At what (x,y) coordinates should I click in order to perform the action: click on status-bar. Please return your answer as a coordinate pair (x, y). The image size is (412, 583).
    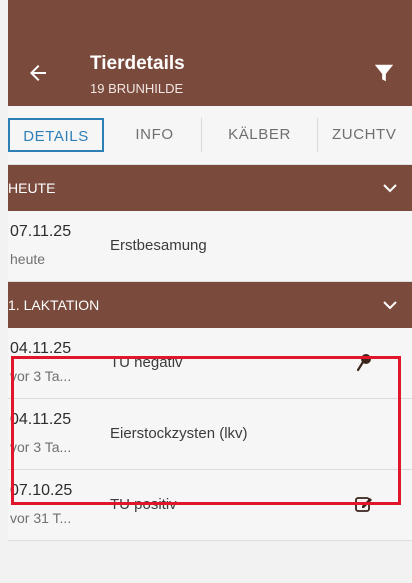
    Looking at the image, I should click on (210, 20).